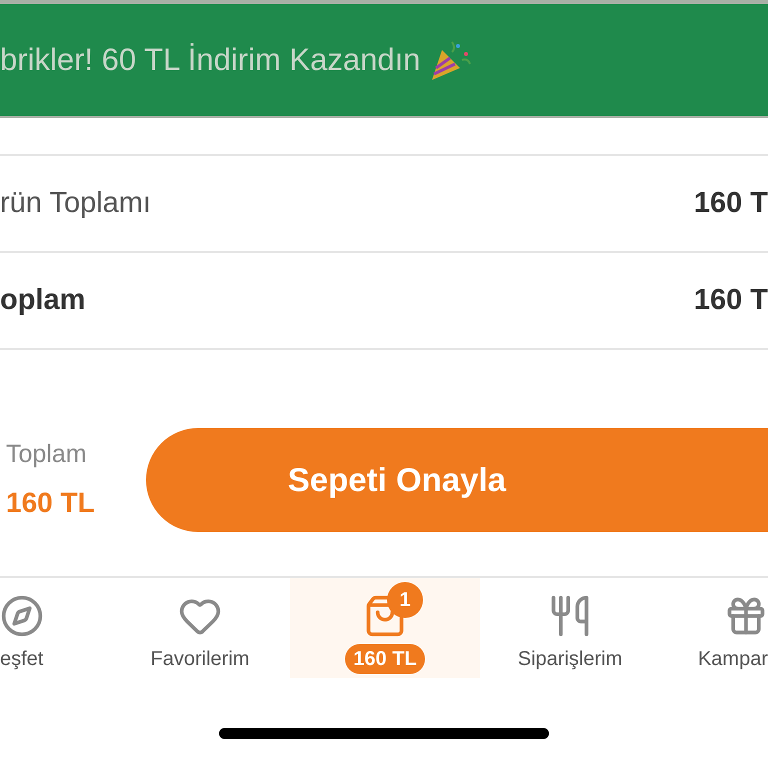 The height and width of the screenshot is (768, 768). What do you see at coordinates (733, 659) in the screenshot?
I see `tab-label: Kampar` at bounding box center [733, 659].